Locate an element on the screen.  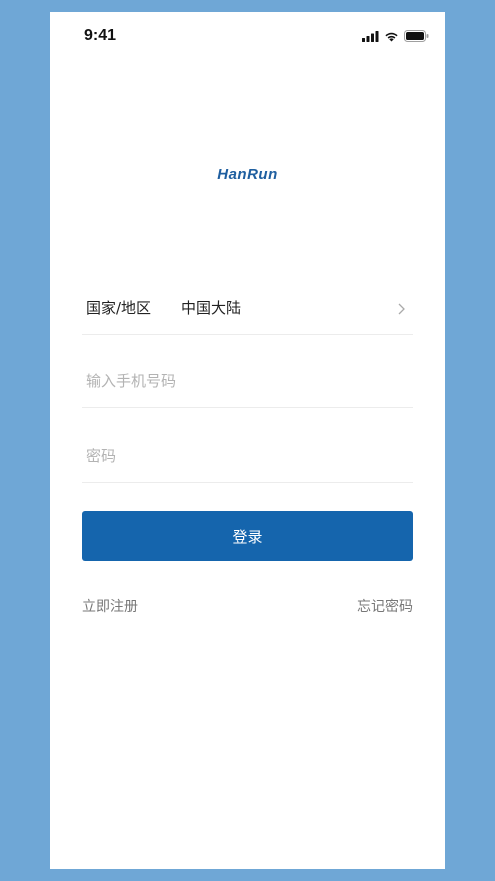
phone-number-input is located at coordinates (246, 381).